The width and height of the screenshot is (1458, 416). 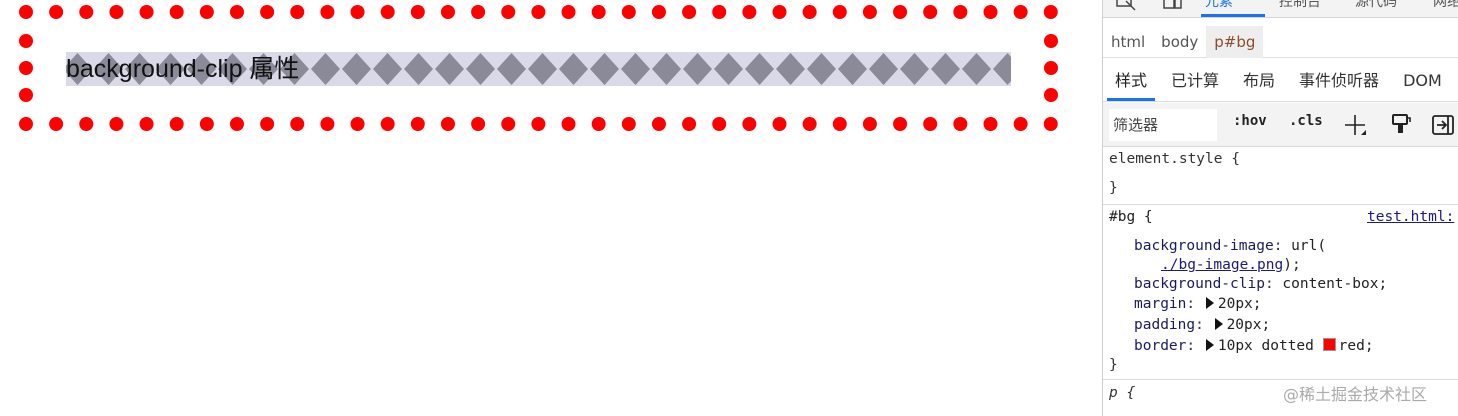 What do you see at coordinates (1174, 159) in the screenshot?
I see `element-style-open: element.style {` at bounding box center [1174, 159].